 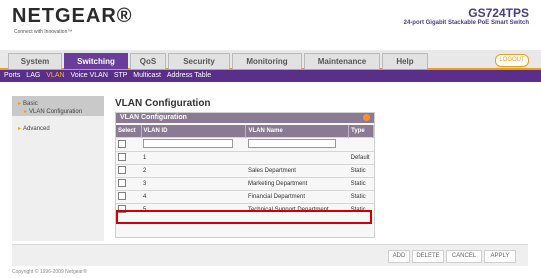 What do you see at coordinates (399, 256) in the screenshot?
I see `add-button: ADD` at bounding box center [399, 256].